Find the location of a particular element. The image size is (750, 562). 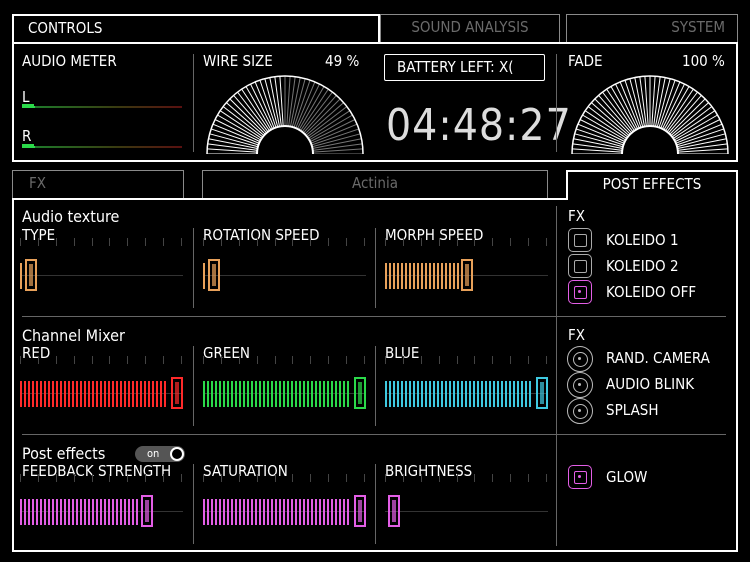

koleido-2-label: KOLEIDO 2 is located at coordinates (642, 266).